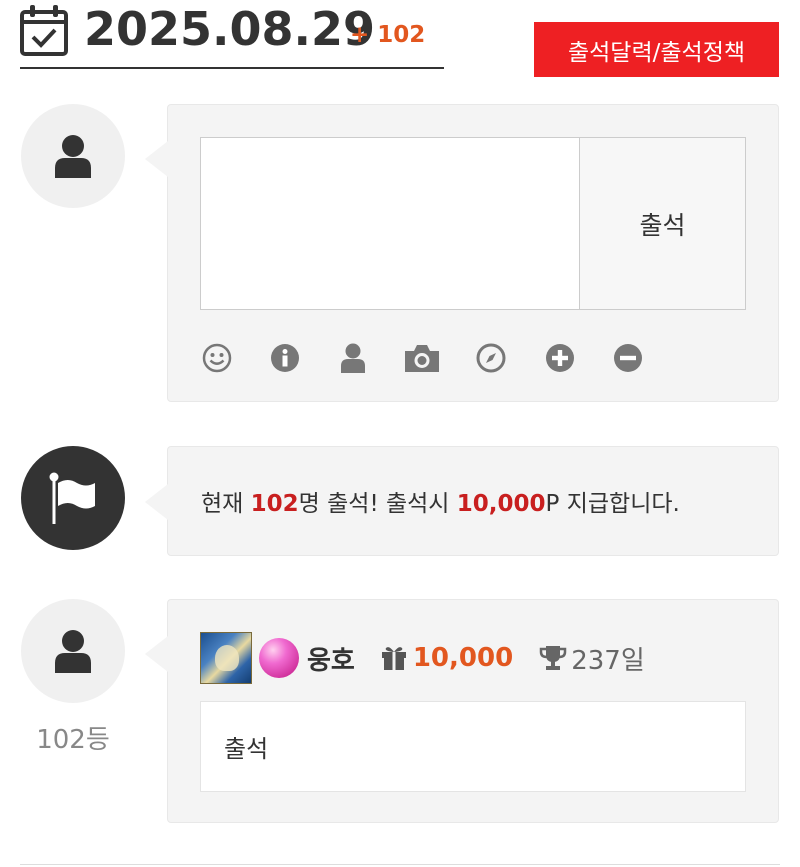 This screenshot has width=800, height=867. Describe the element at coordinates (662, 223) in the screenshot. I see `attend-submit-button: 출석` at that location.